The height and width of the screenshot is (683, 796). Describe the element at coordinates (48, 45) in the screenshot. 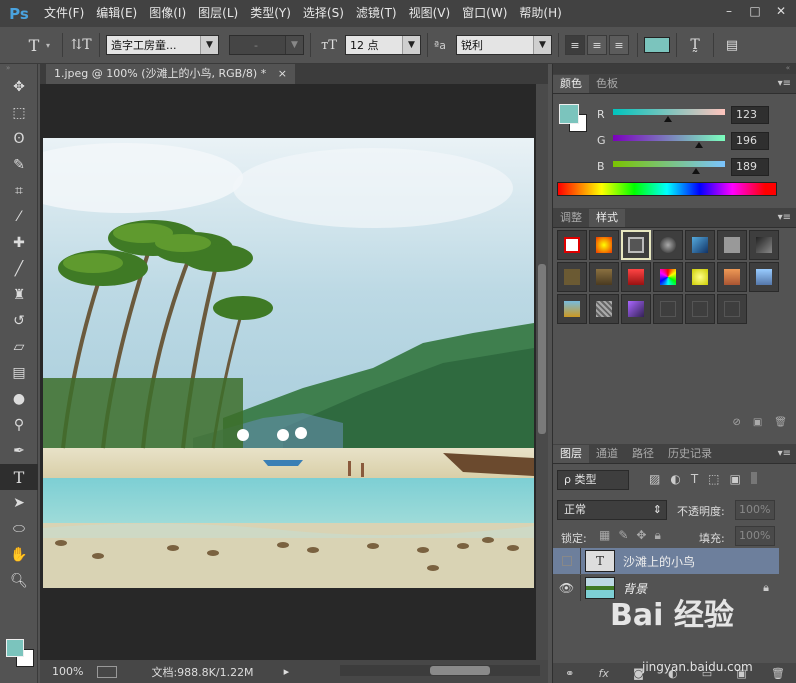

I see `tool-preset-arrow-icon: ▾` at that location.